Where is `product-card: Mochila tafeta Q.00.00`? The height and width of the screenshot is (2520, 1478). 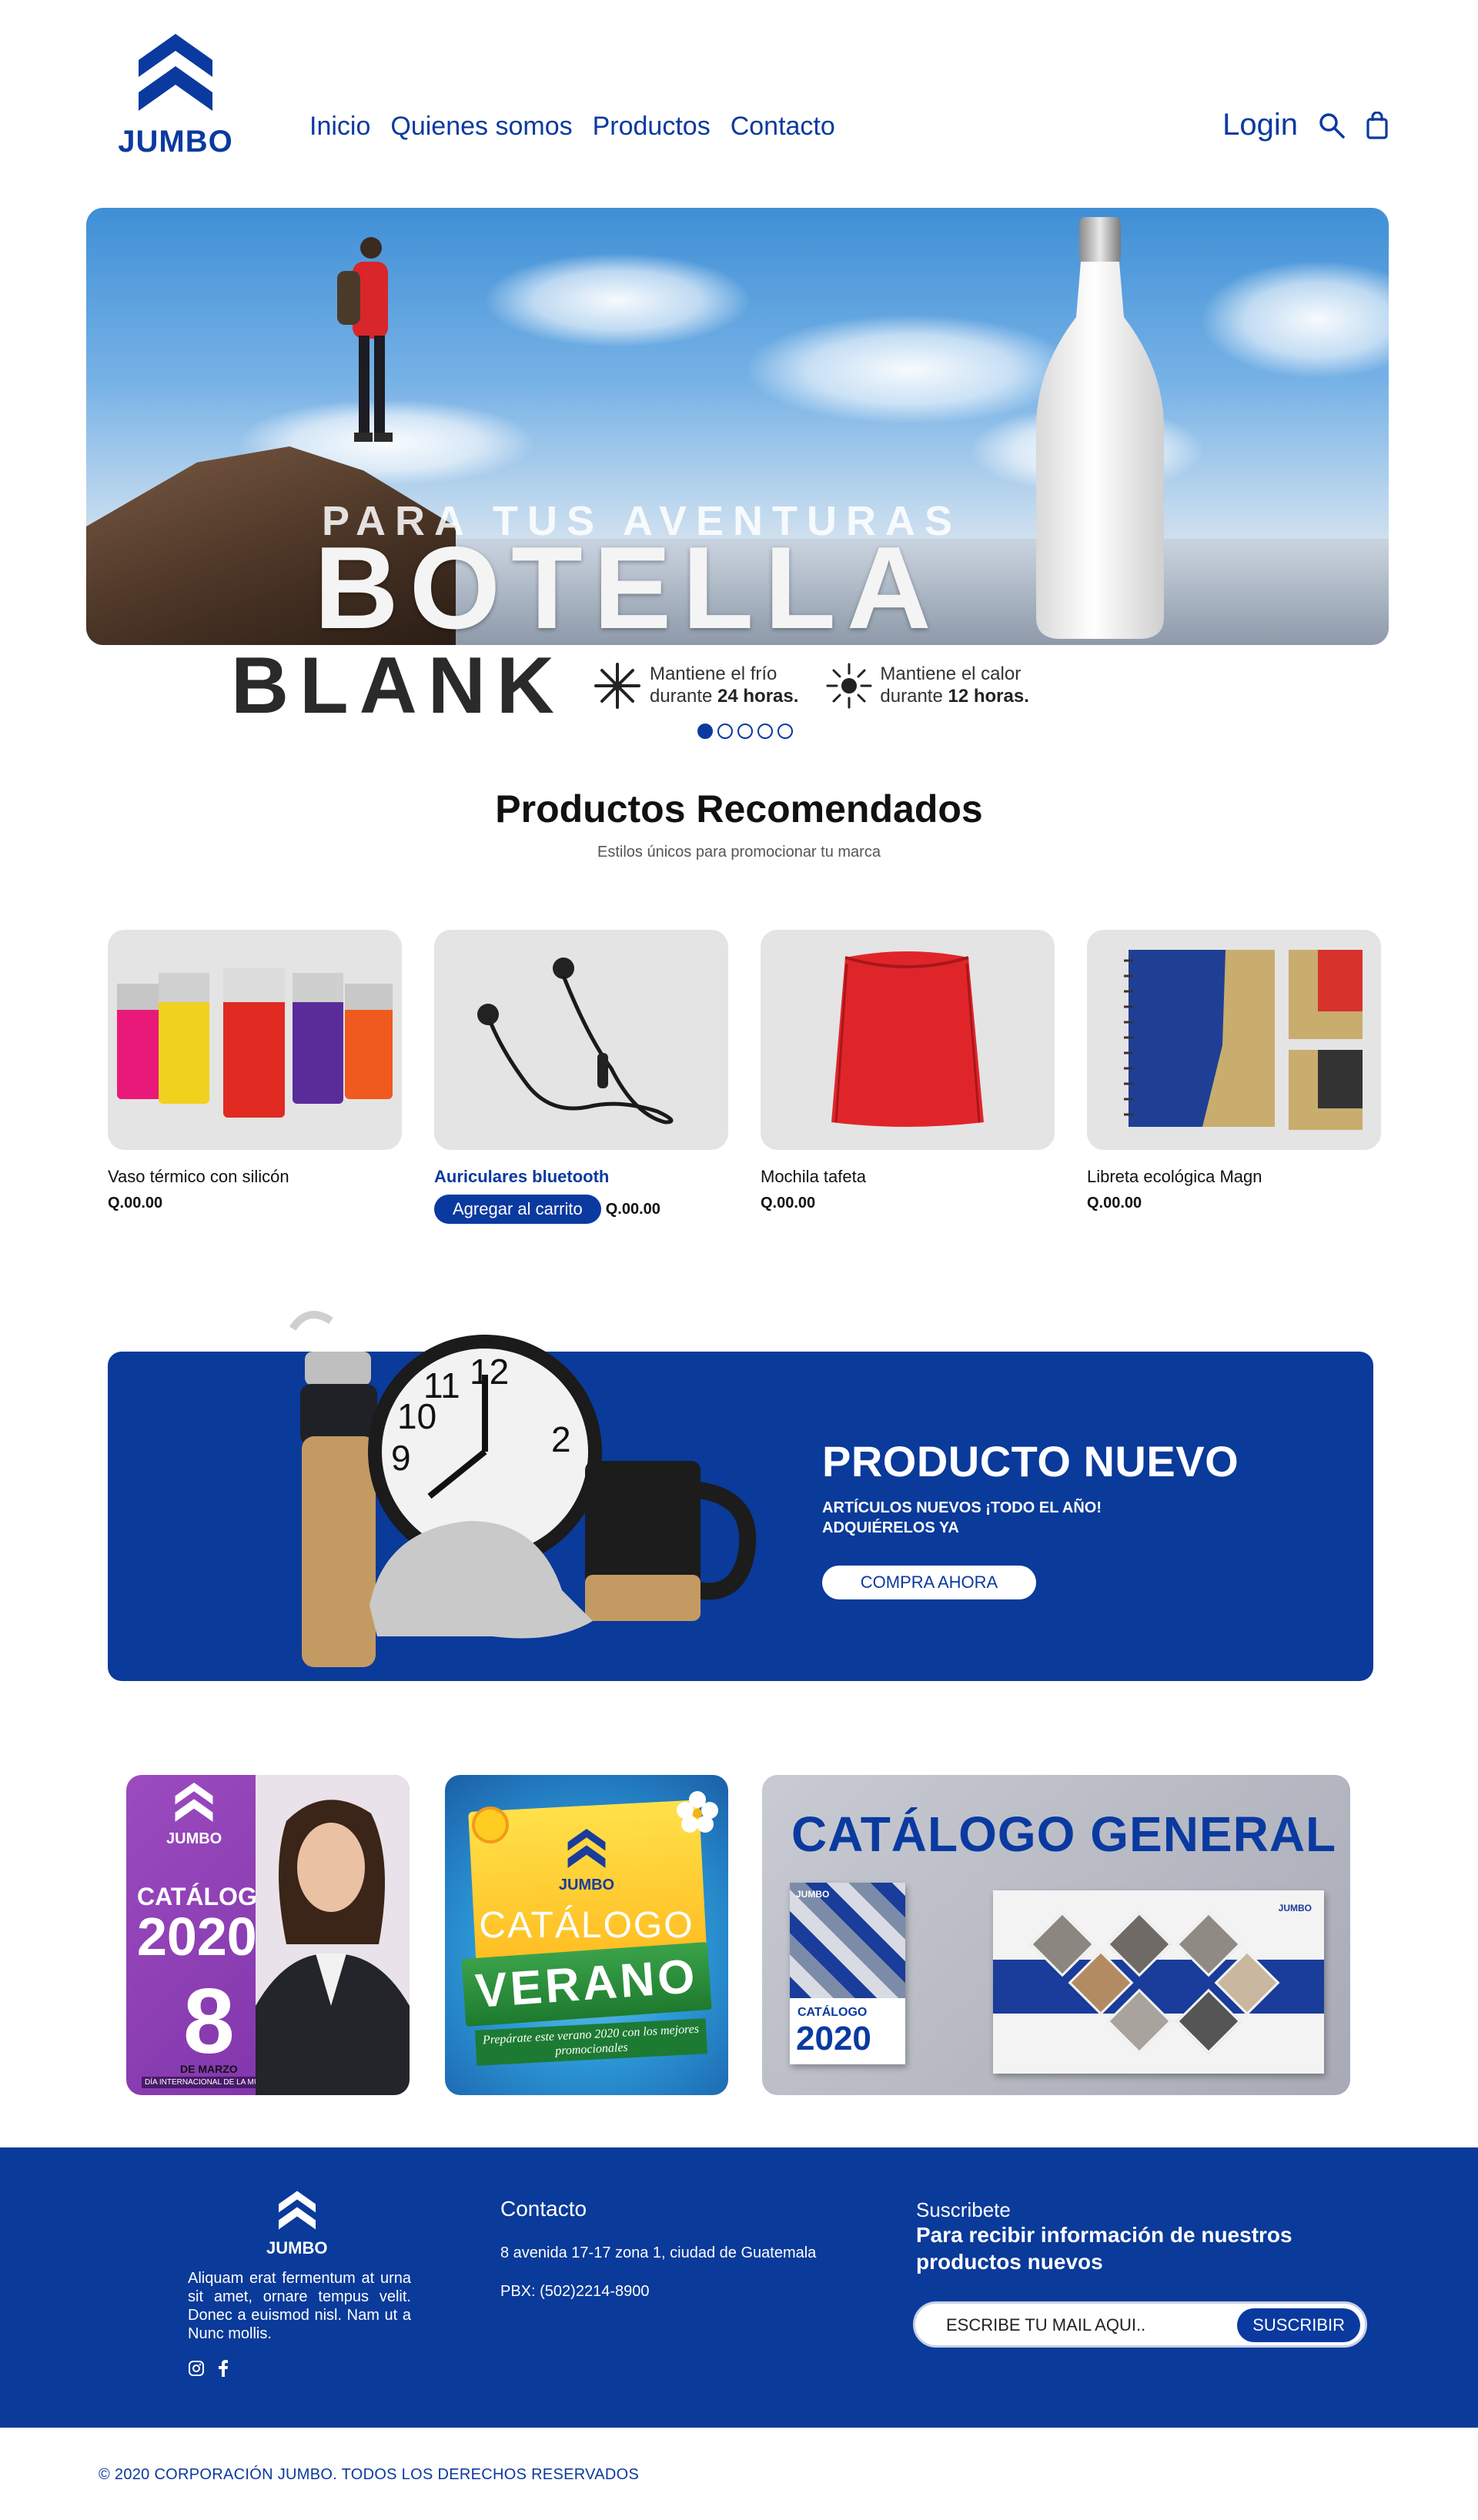
product-card: Mochila tafeta Q.00.00 is located at coordinates (908, 1077).